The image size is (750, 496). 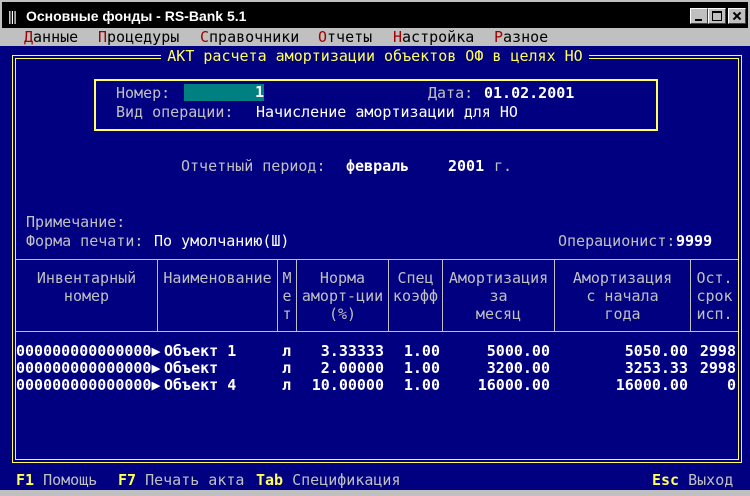 What do you see at coordinates (375, 493) in the screenshot?
I see `window-bottom-edge` at bounding box center [375, 493].